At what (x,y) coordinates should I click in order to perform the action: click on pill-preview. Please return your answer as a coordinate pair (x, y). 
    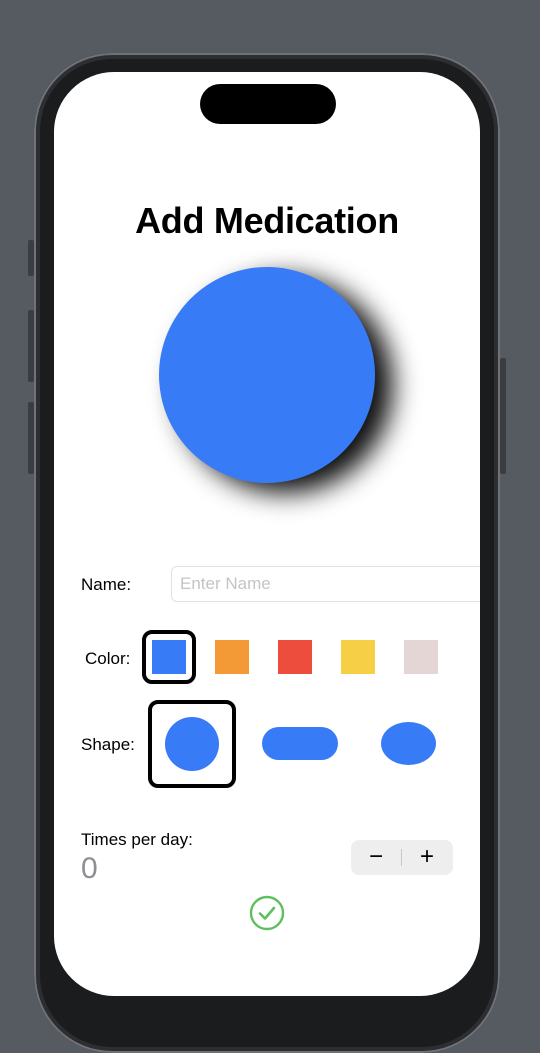
    Looking at the image, I should click on (267, 375).